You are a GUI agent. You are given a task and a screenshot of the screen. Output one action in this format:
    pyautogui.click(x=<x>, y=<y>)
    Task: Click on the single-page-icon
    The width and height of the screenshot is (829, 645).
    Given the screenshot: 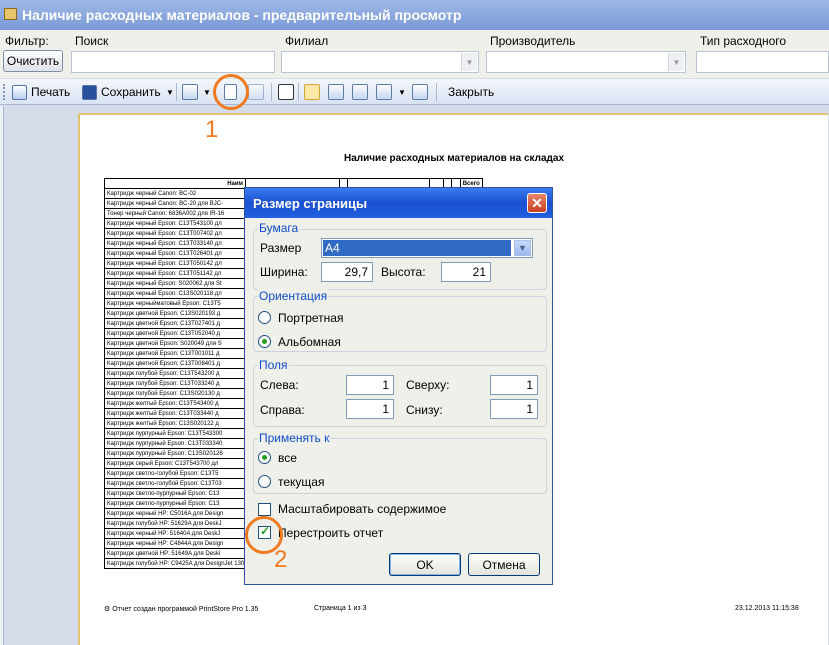 What is the action you would take?
    pyautogui.click(x=312, y=92)
    